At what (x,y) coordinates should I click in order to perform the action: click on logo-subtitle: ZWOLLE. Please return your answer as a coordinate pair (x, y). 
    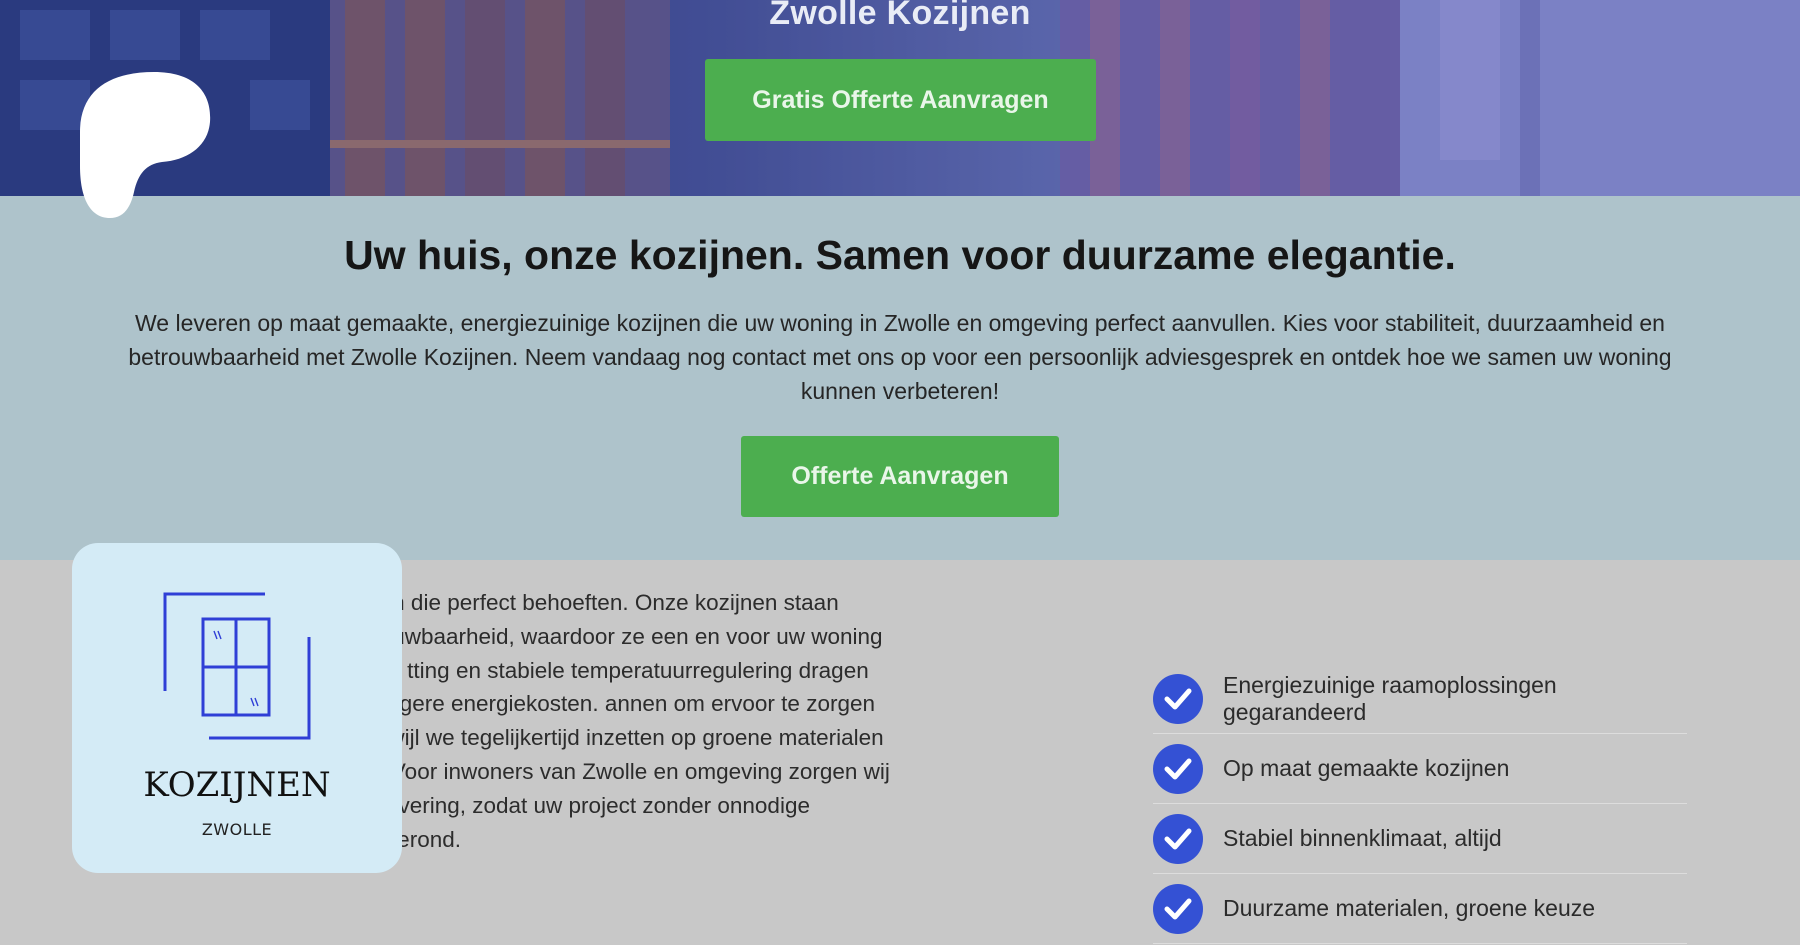
    Looking at the image, I should click on (237, 829).